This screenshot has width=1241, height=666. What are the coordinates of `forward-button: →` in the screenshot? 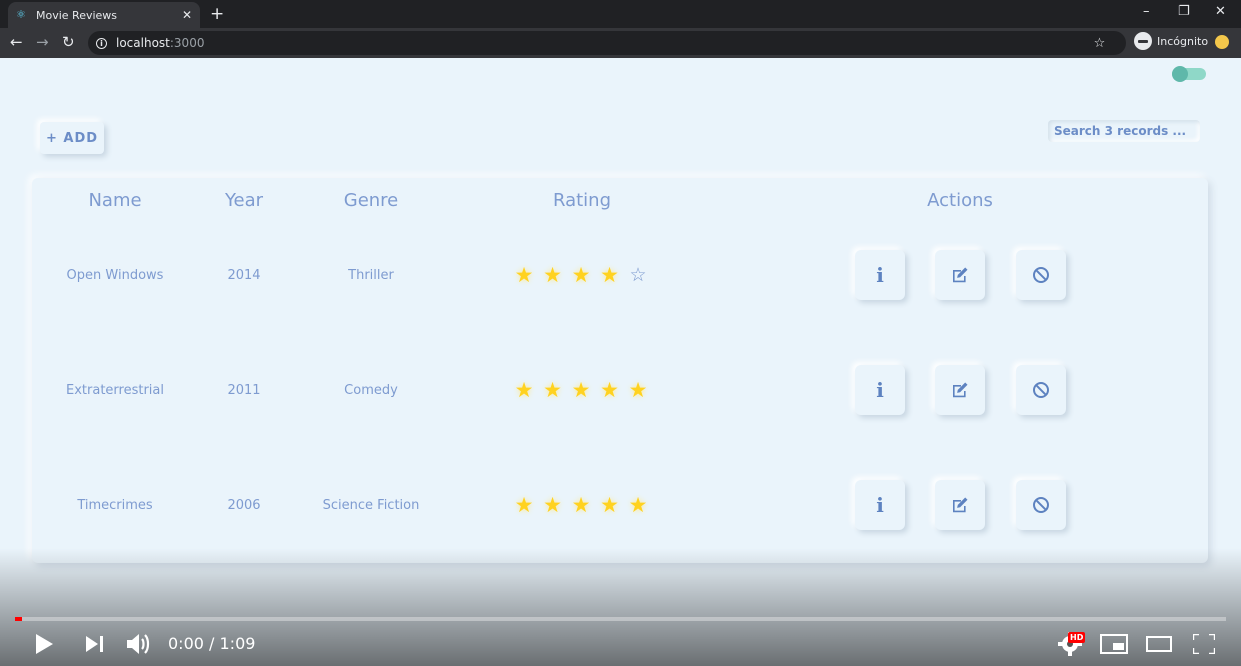 It's located at (42, 42).